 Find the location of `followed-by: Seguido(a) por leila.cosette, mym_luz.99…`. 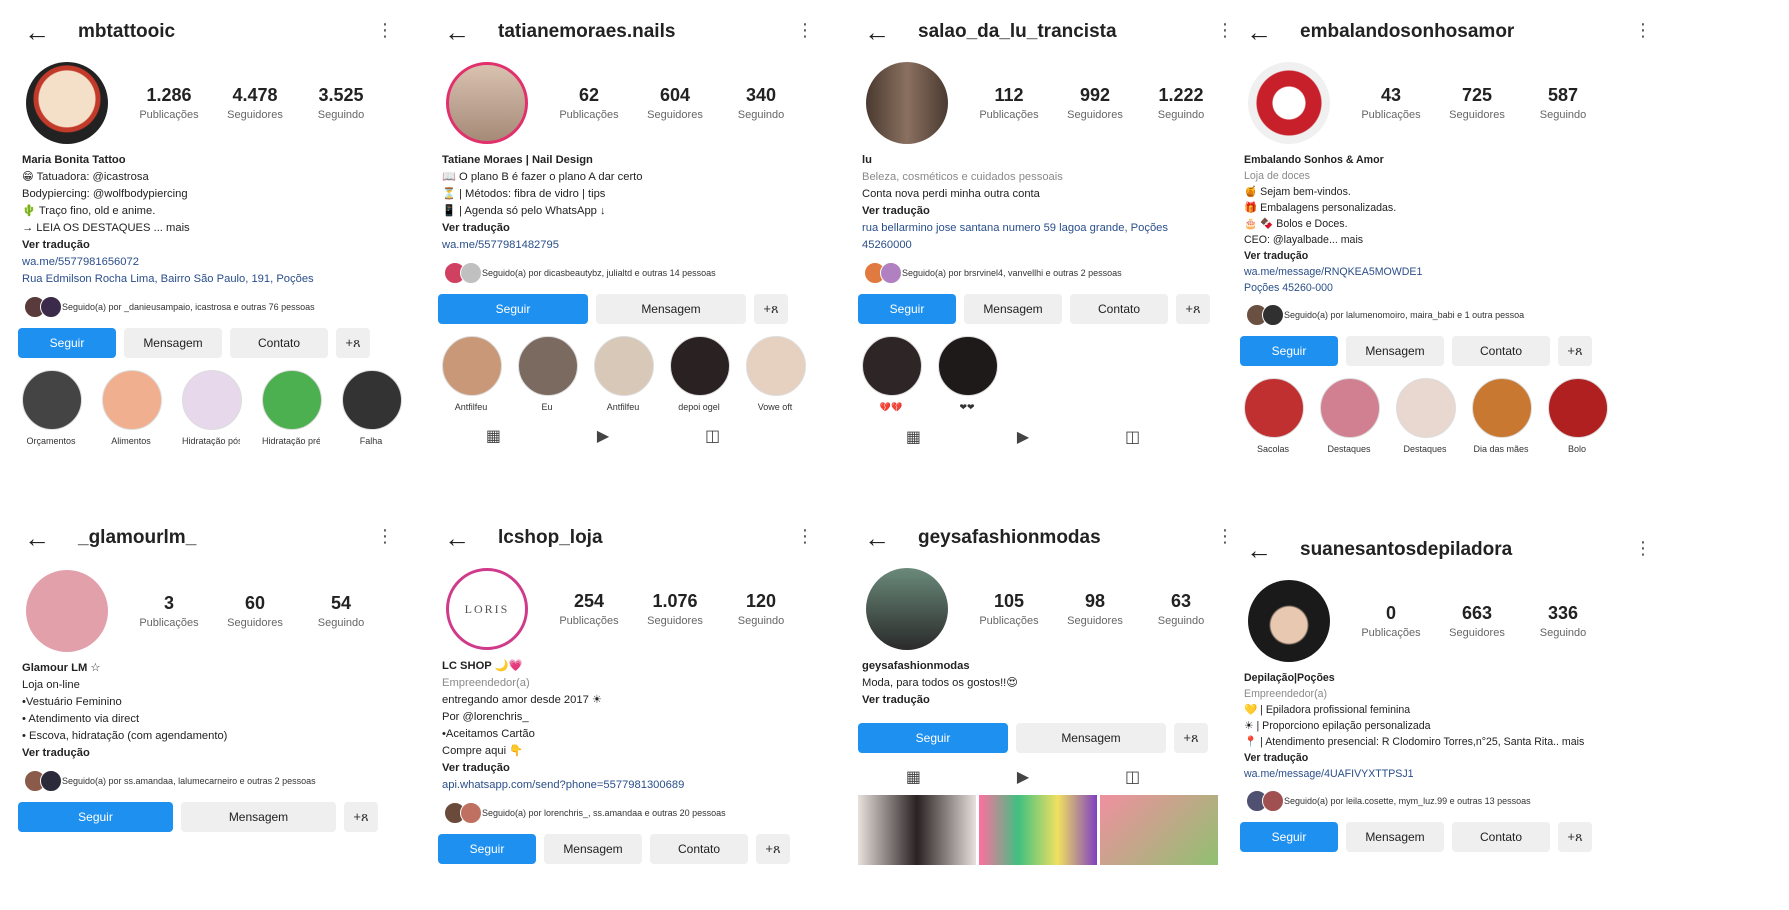

followed-by: Seguido(a) por leila.cosette, mym_luz.99… is located at coordinates (1458, 801).